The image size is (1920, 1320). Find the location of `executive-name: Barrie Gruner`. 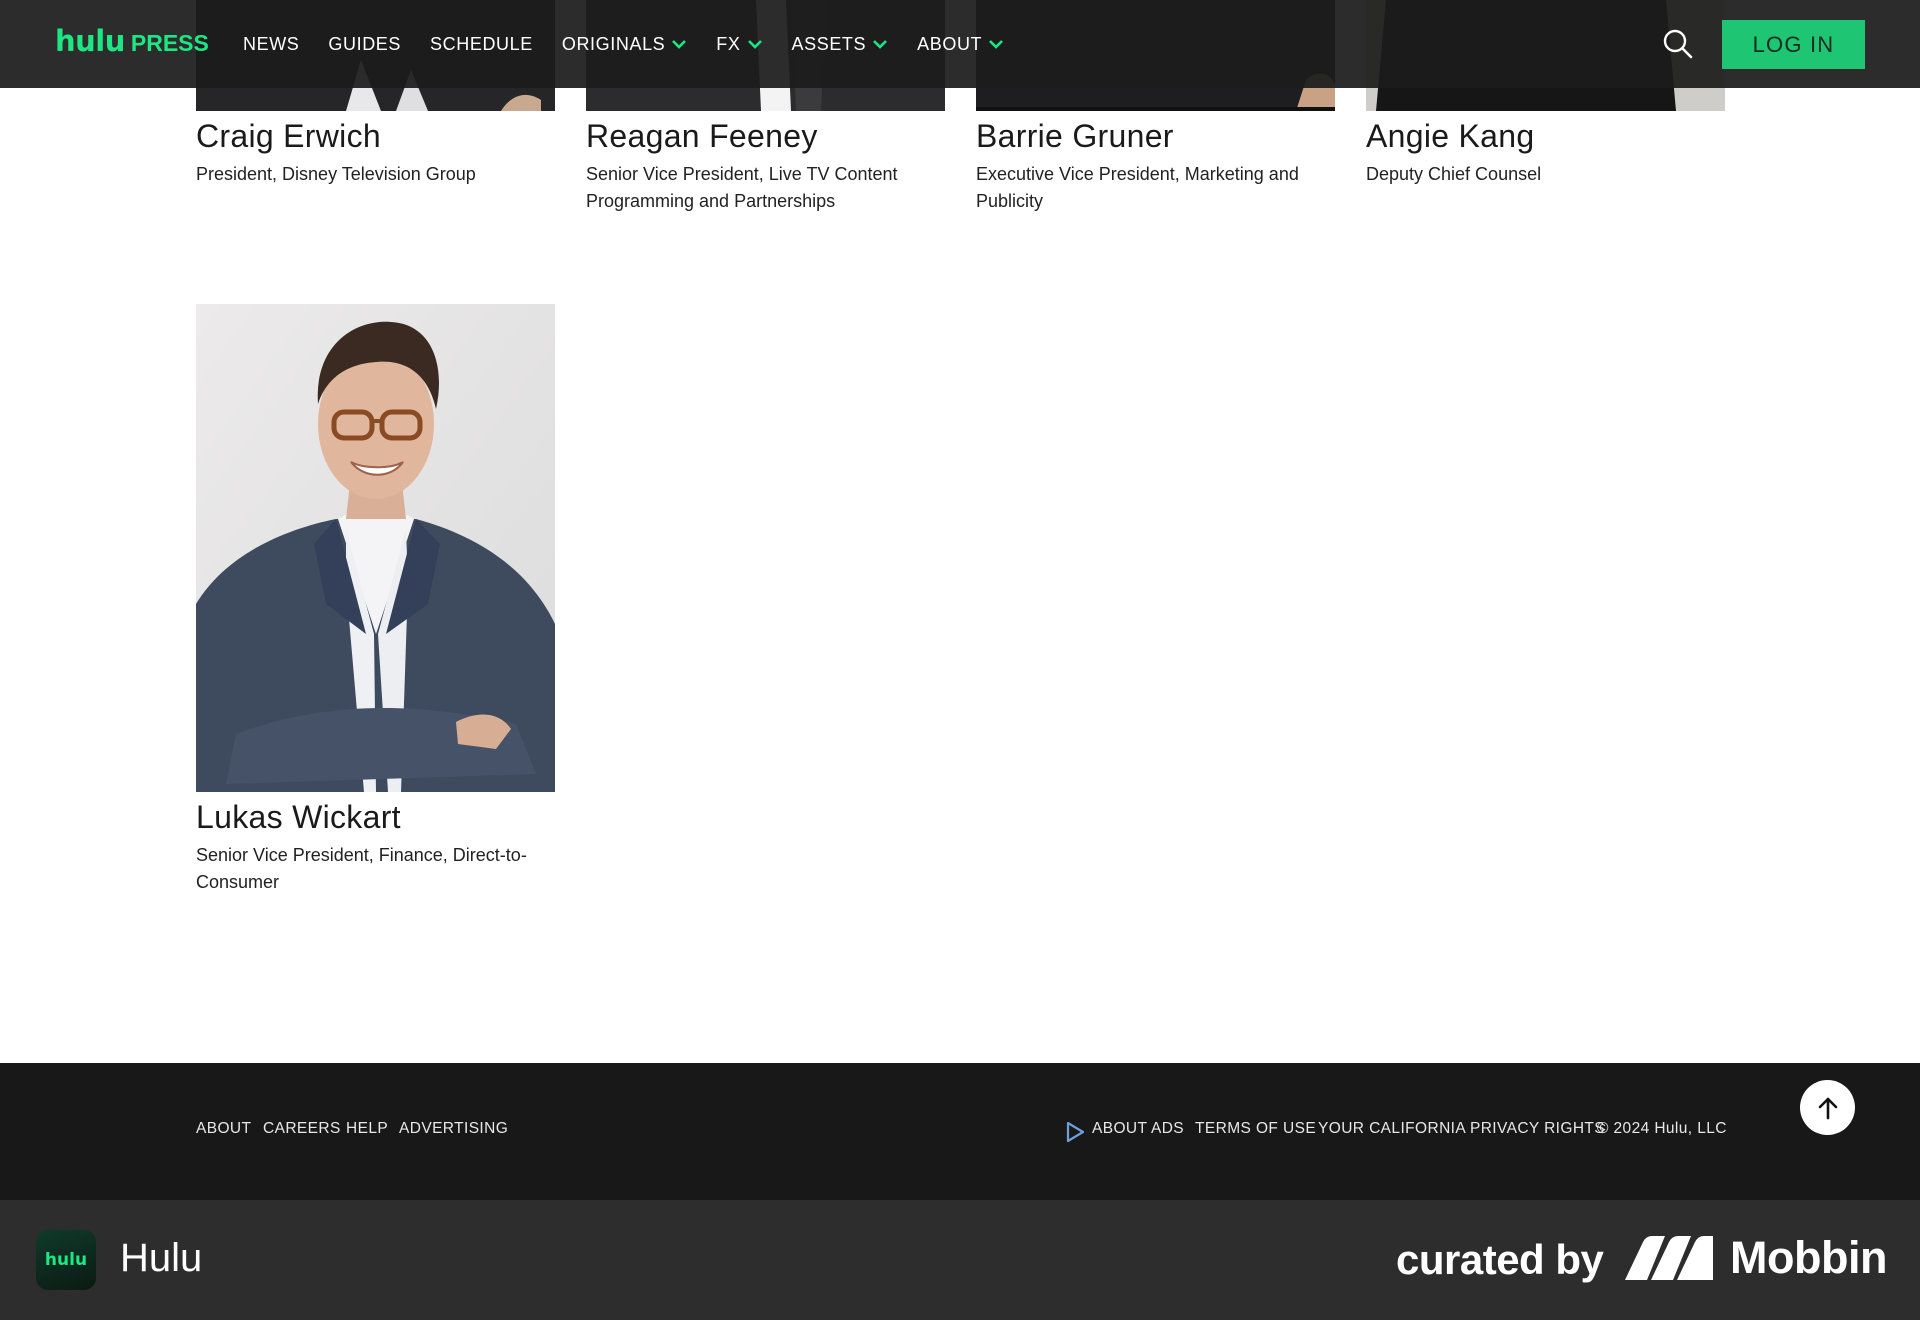

executive-name: Barrie Gruner is located at coordinates (1075, 136).